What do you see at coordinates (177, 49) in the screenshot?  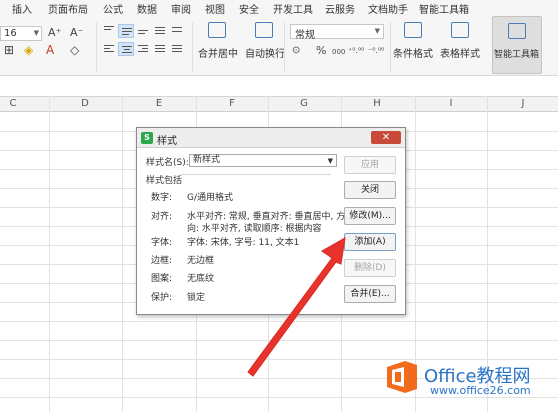 I see `distributed-icon` at bounding box center [177, 49].